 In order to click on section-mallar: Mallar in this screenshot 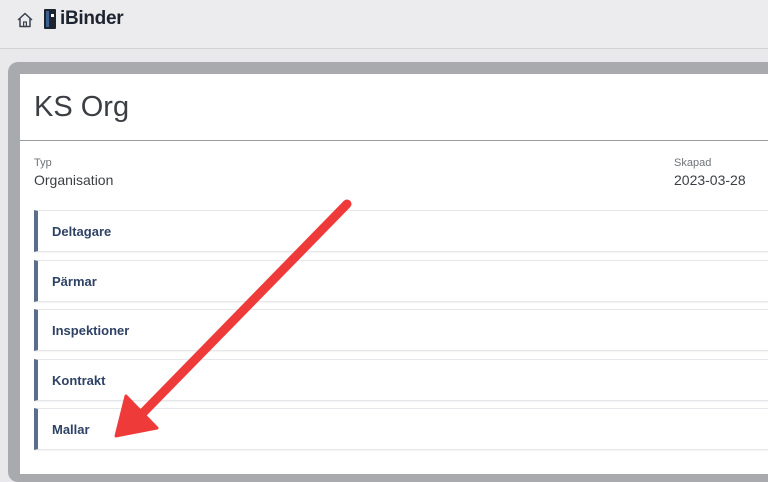, I will do `click(401, 429)`.